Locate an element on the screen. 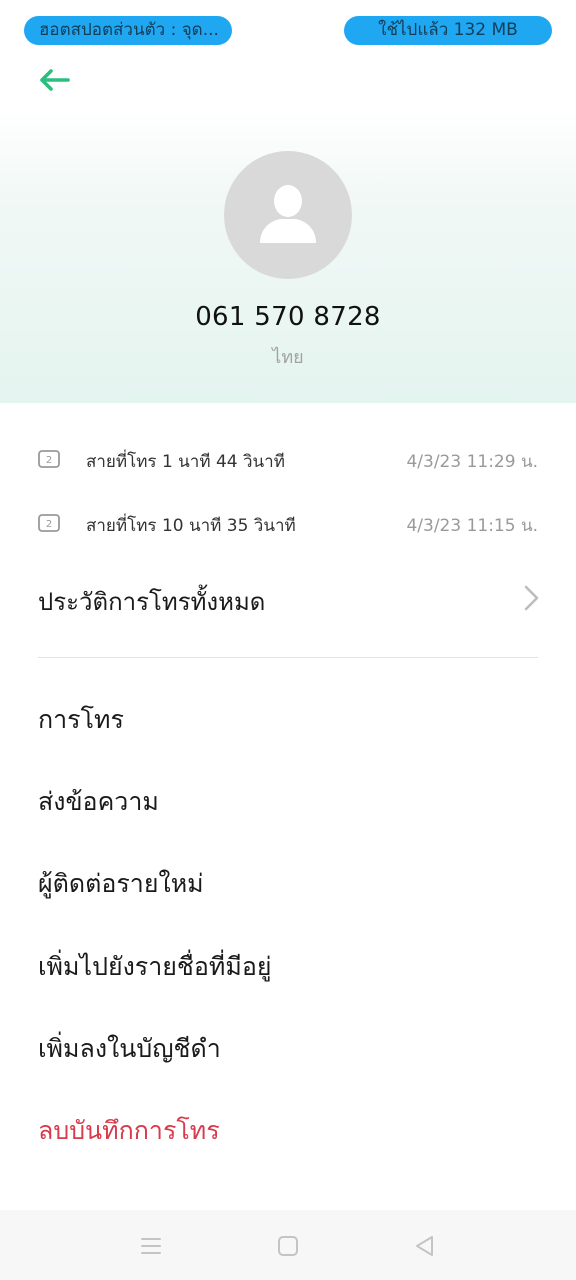 Image resolution: width=576 pixels, height=1280 pixels. send-message-action: ส่งข้อความ is located at coordinates (98, 802).